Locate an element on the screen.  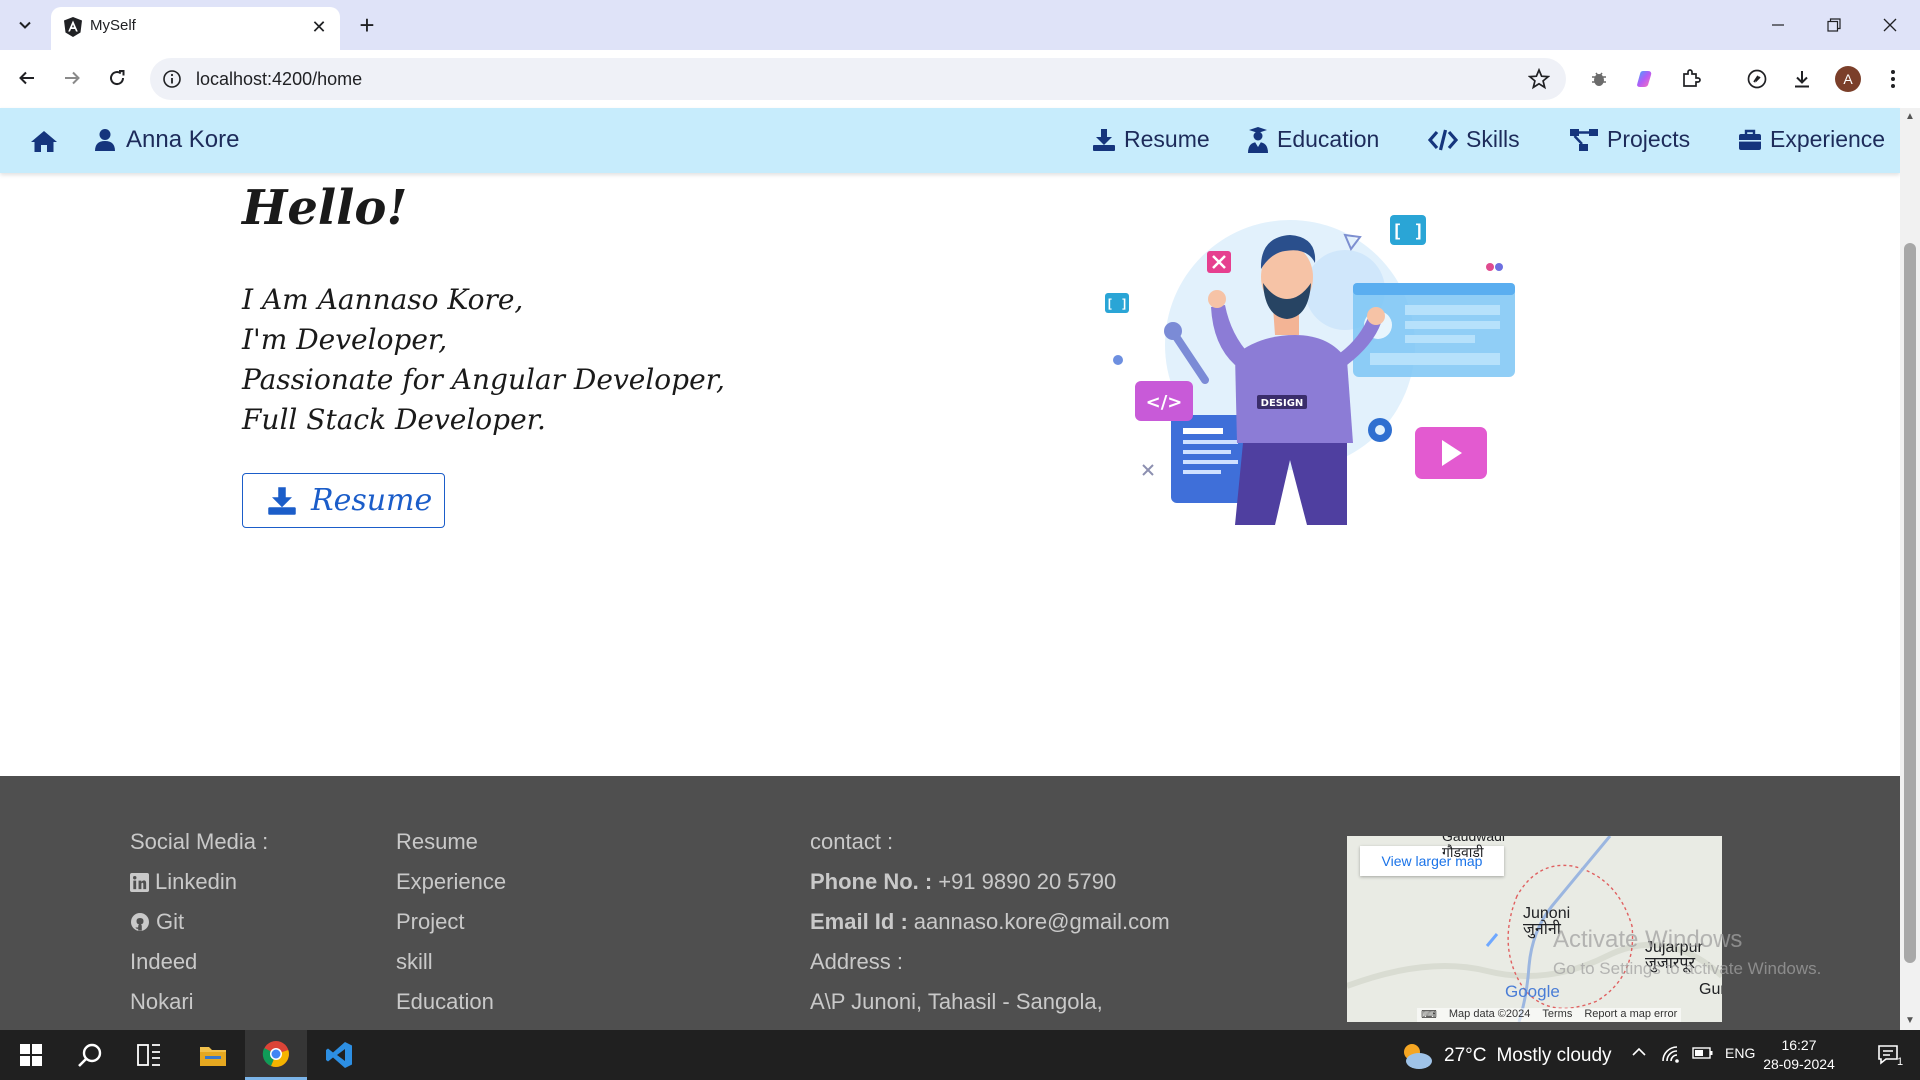
taskbar-search-button is located at coordinates (90, 1055).